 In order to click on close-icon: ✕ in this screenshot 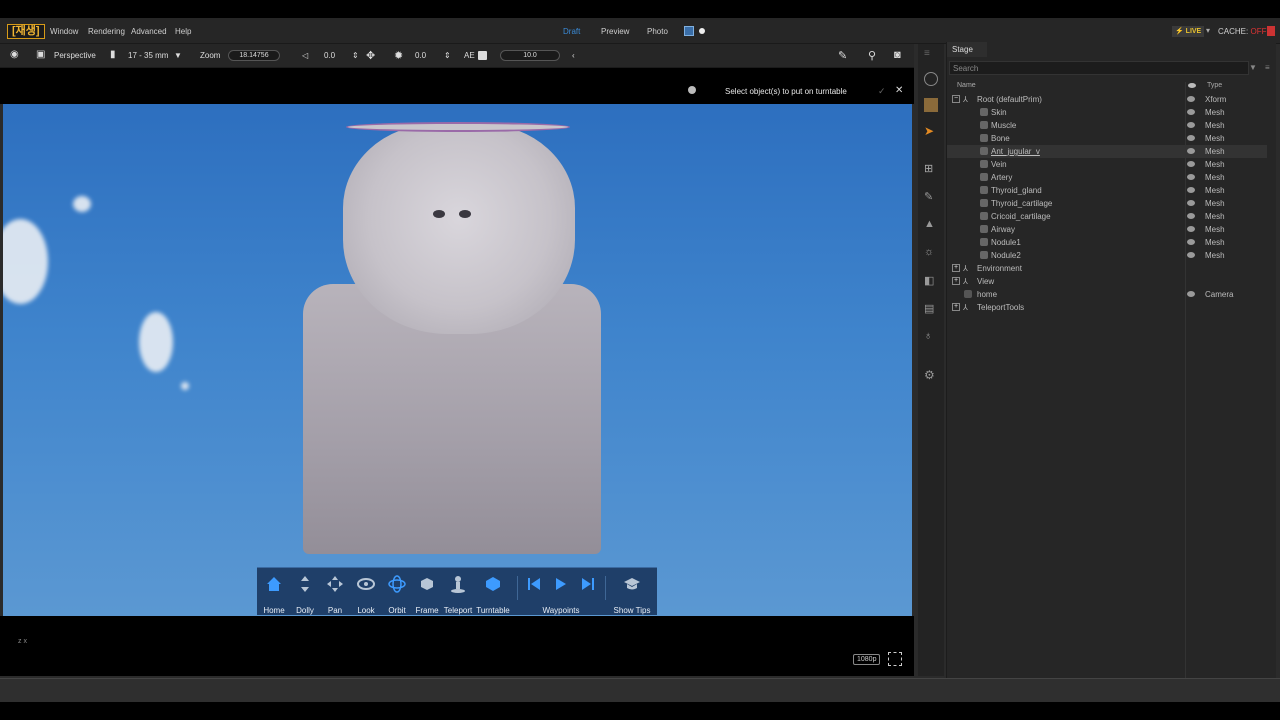, I will do `click(899, 90)`.